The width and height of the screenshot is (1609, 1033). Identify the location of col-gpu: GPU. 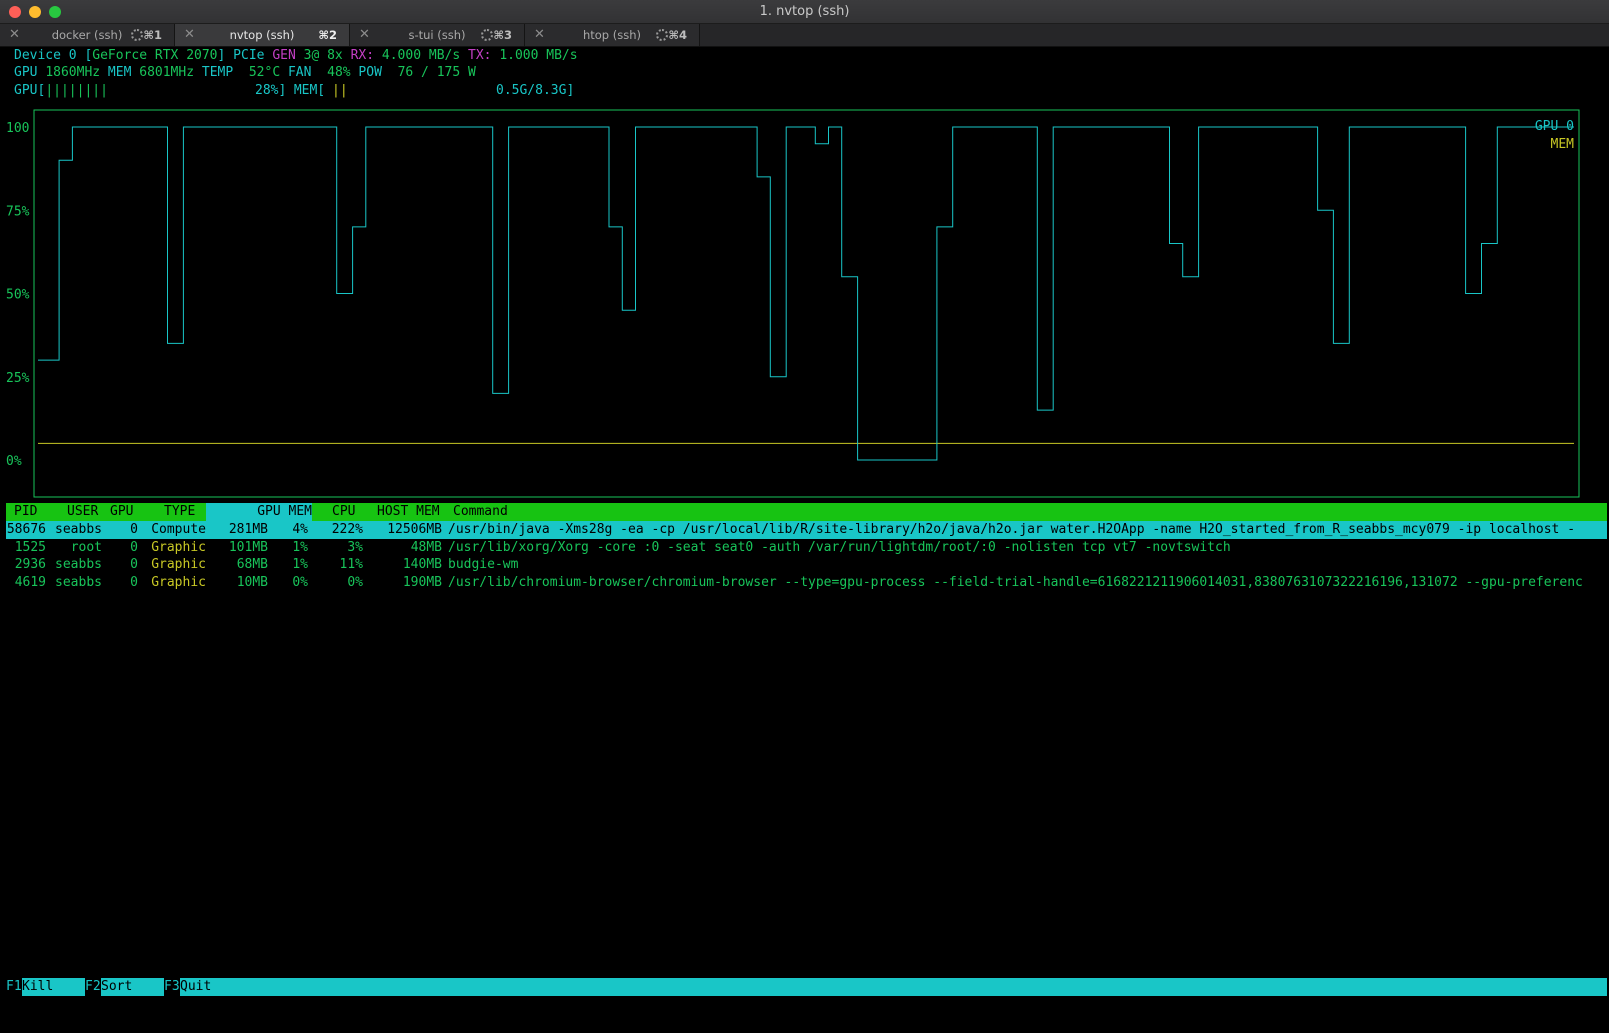
(121, 512).